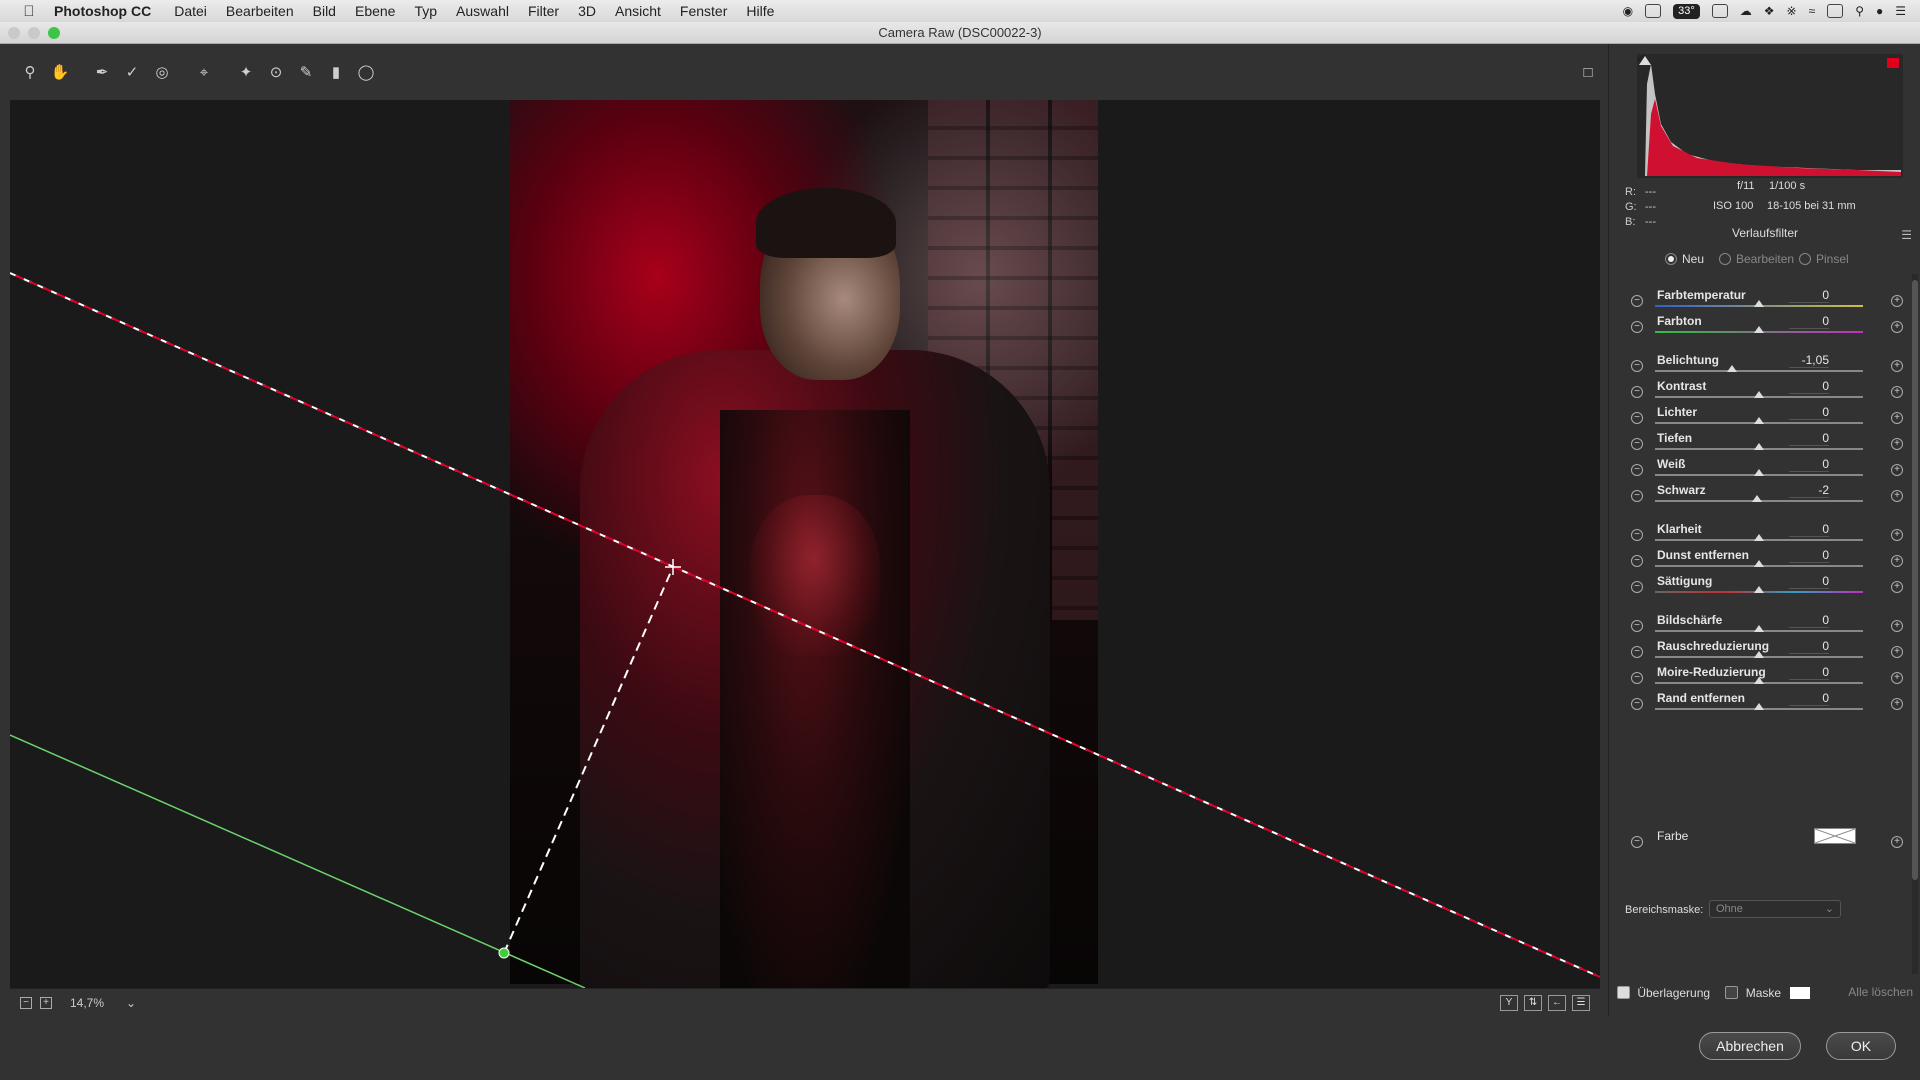  Describe the element at coordinates (14, 33) in the screenshot. I see `close-window-icon` at that location.